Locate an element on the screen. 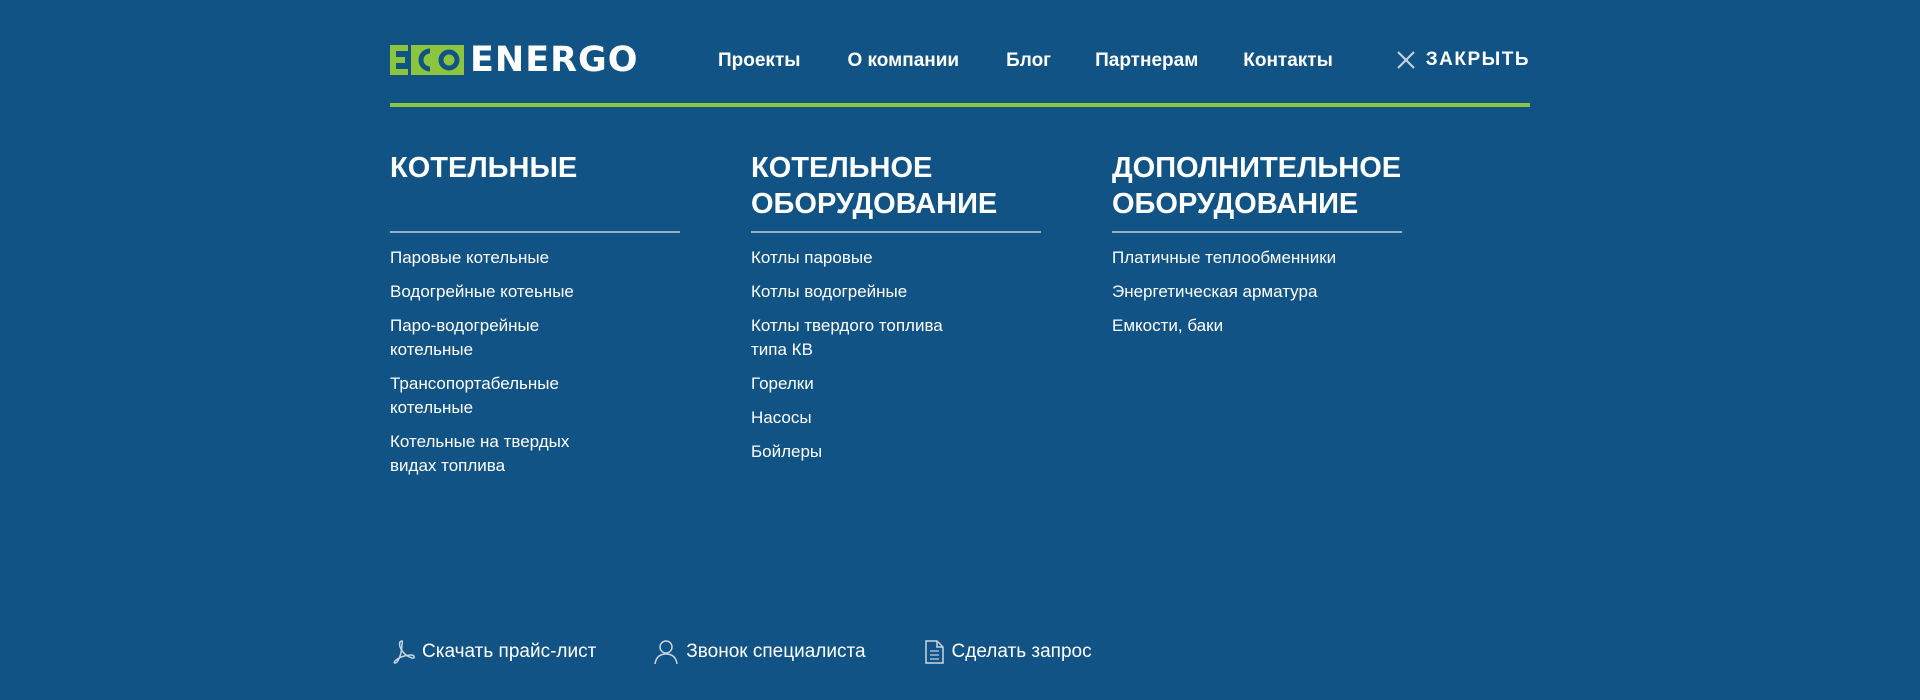 Image resolution: width=1920 pixels, height=700 pixels. logo: ENERGO is located at coordinates (514, 60).